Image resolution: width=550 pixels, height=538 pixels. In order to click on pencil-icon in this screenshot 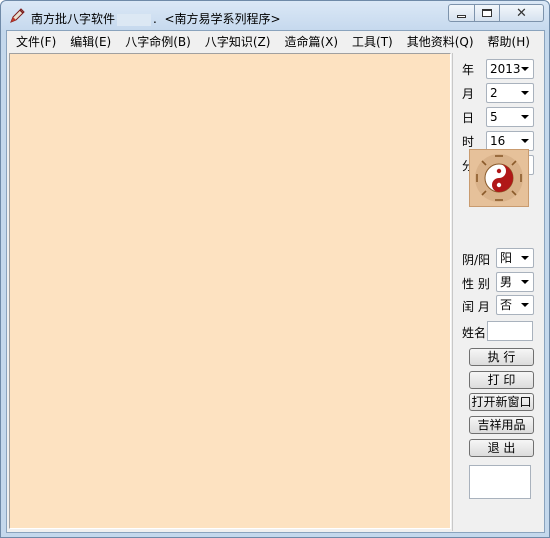, I will do `click(17, 15)`.